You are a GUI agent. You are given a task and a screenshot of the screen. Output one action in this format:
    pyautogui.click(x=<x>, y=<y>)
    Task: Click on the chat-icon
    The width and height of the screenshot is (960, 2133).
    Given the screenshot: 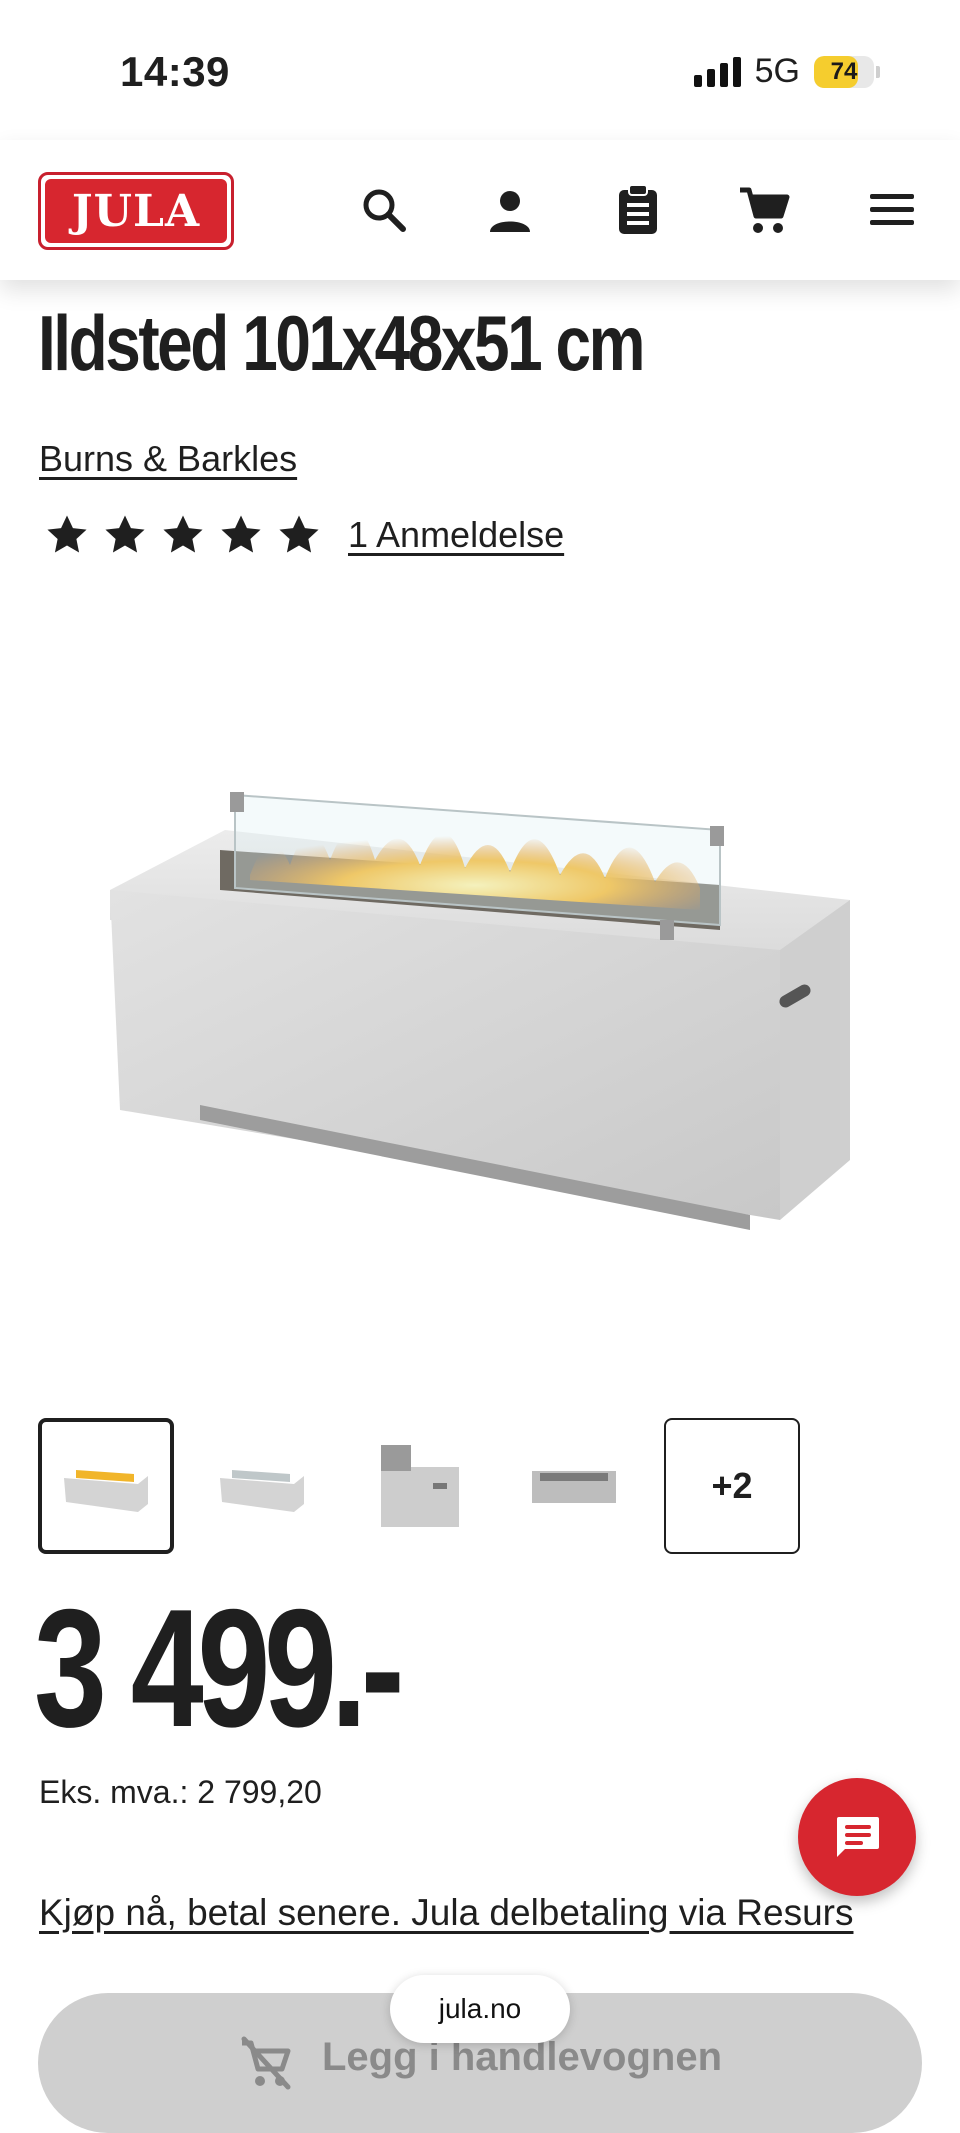 What is the action you would take?
    pyautogui.click(x=858, y=1837)
    